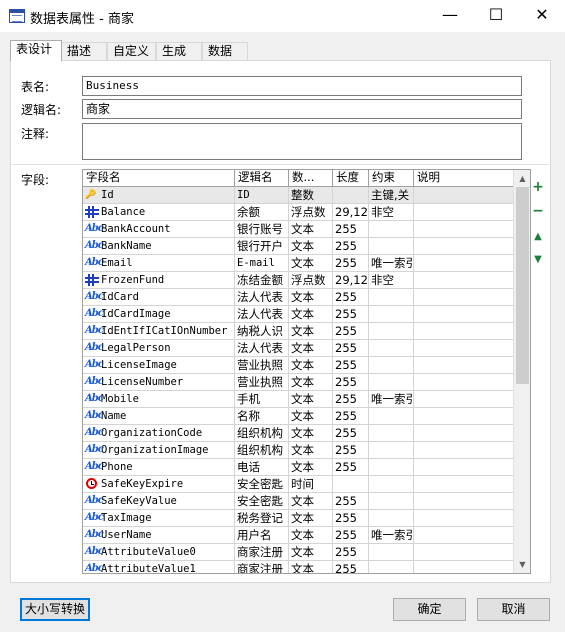 This screenshot has height=632, width=565. Describe the element at coordinates (298, 416) in the screenshot. I see `table-row: Abc Name 名称 文本 255` at that location.